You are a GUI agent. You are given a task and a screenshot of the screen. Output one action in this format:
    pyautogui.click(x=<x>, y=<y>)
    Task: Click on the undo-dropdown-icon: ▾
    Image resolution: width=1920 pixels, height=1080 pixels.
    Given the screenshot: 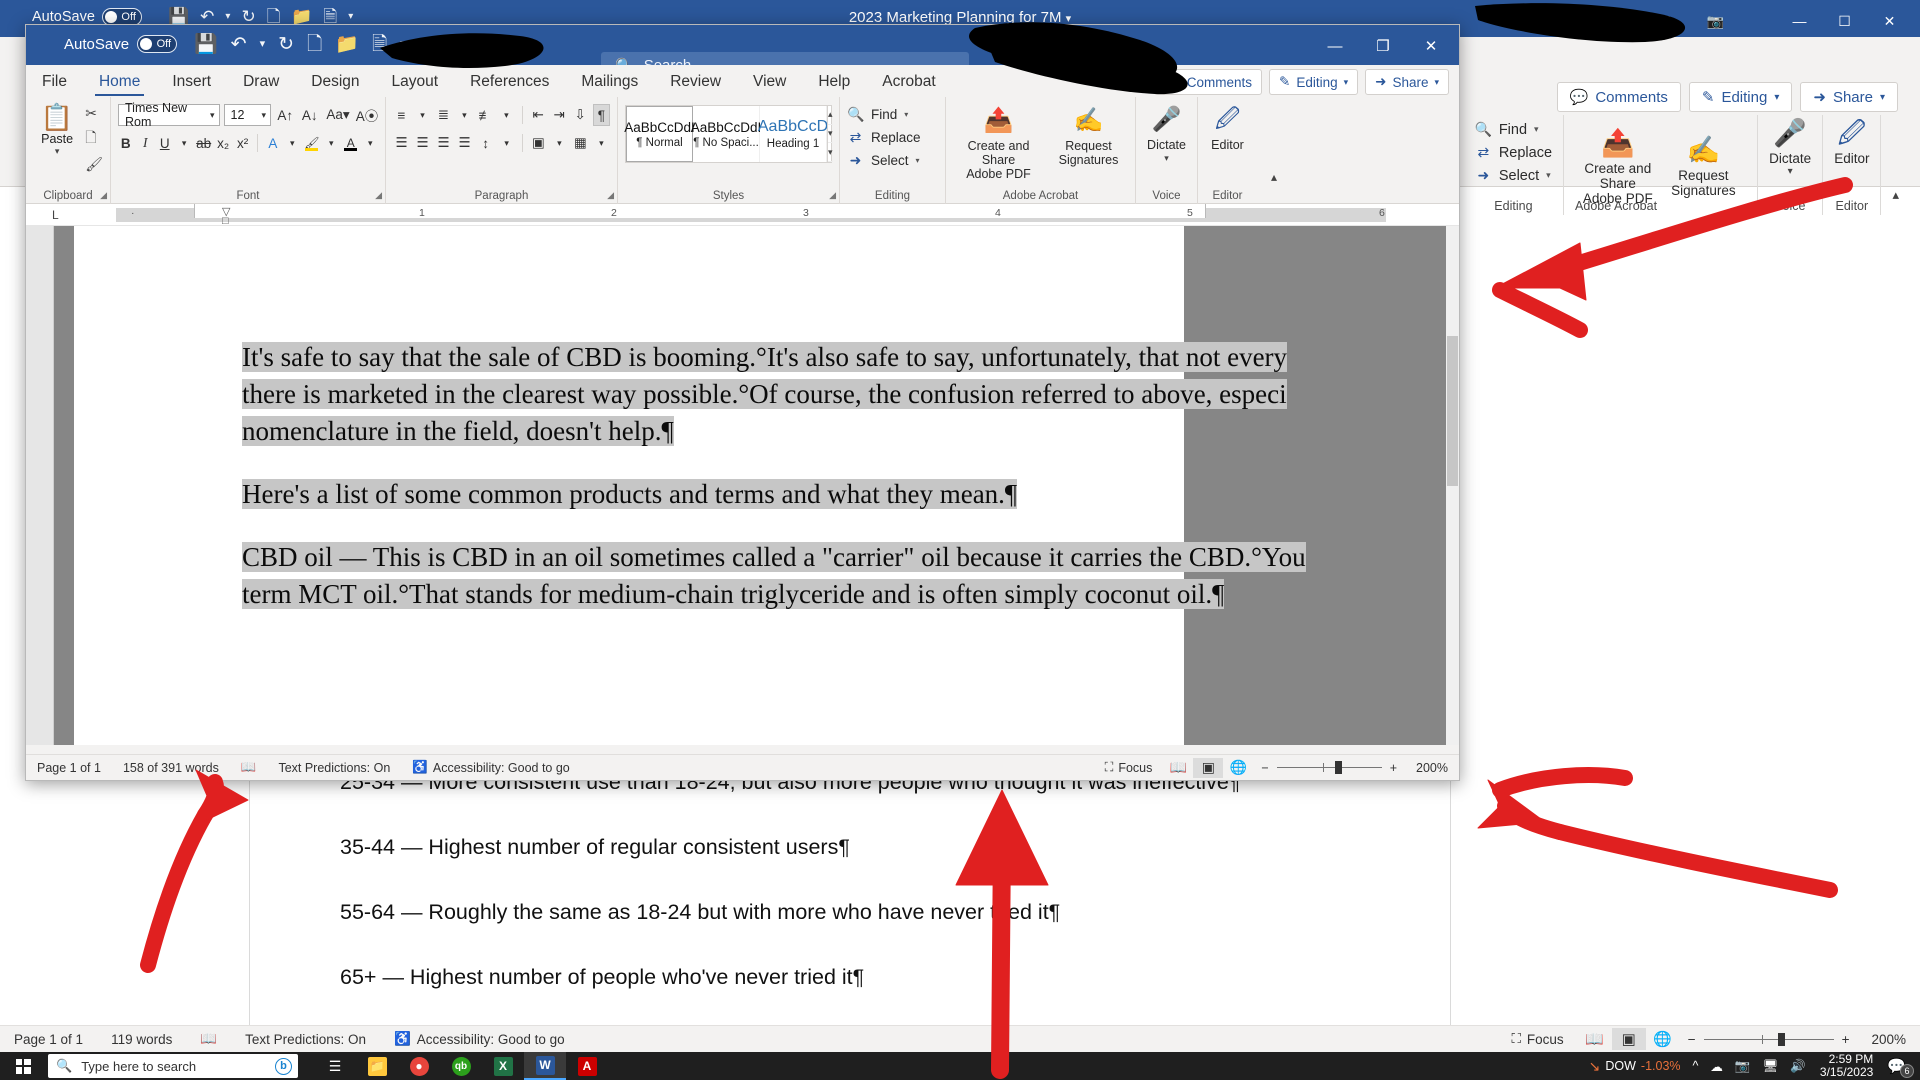 What is the action you would take?
    pyautogui.click(x=263, y=44)
    